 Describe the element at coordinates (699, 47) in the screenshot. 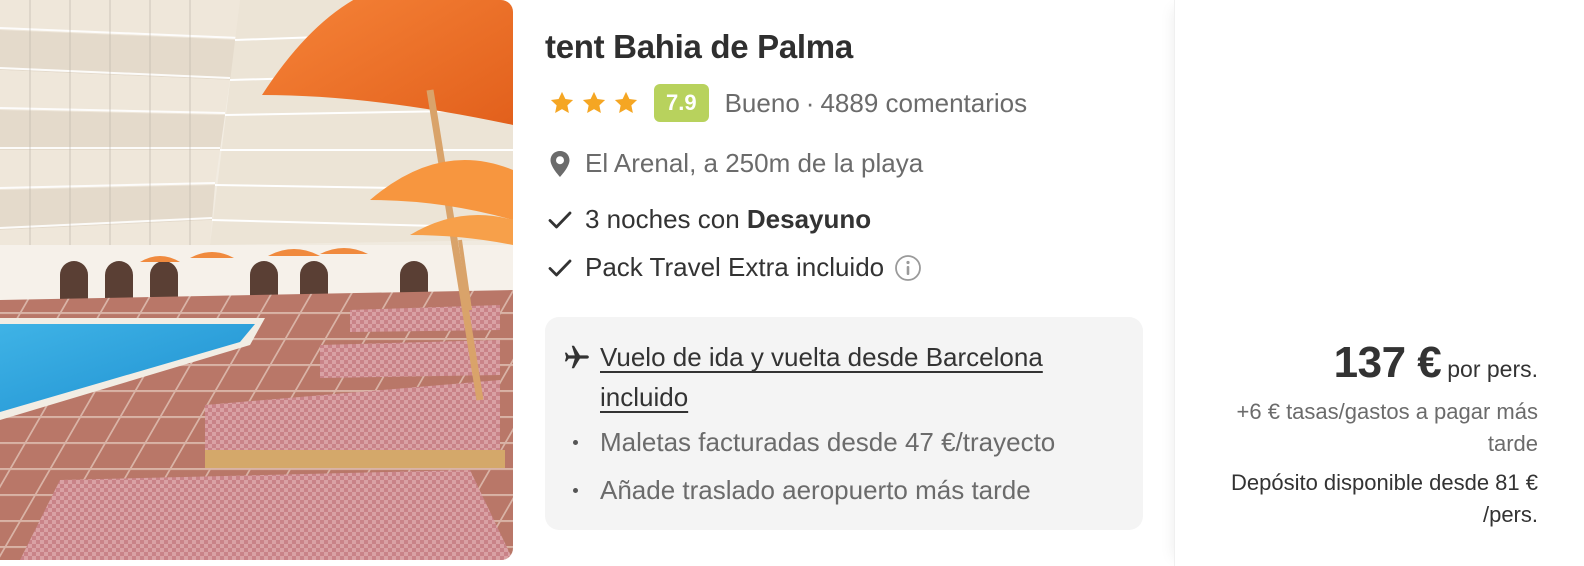

I see `hotel-title: tent Bahia de Palma` at that location.